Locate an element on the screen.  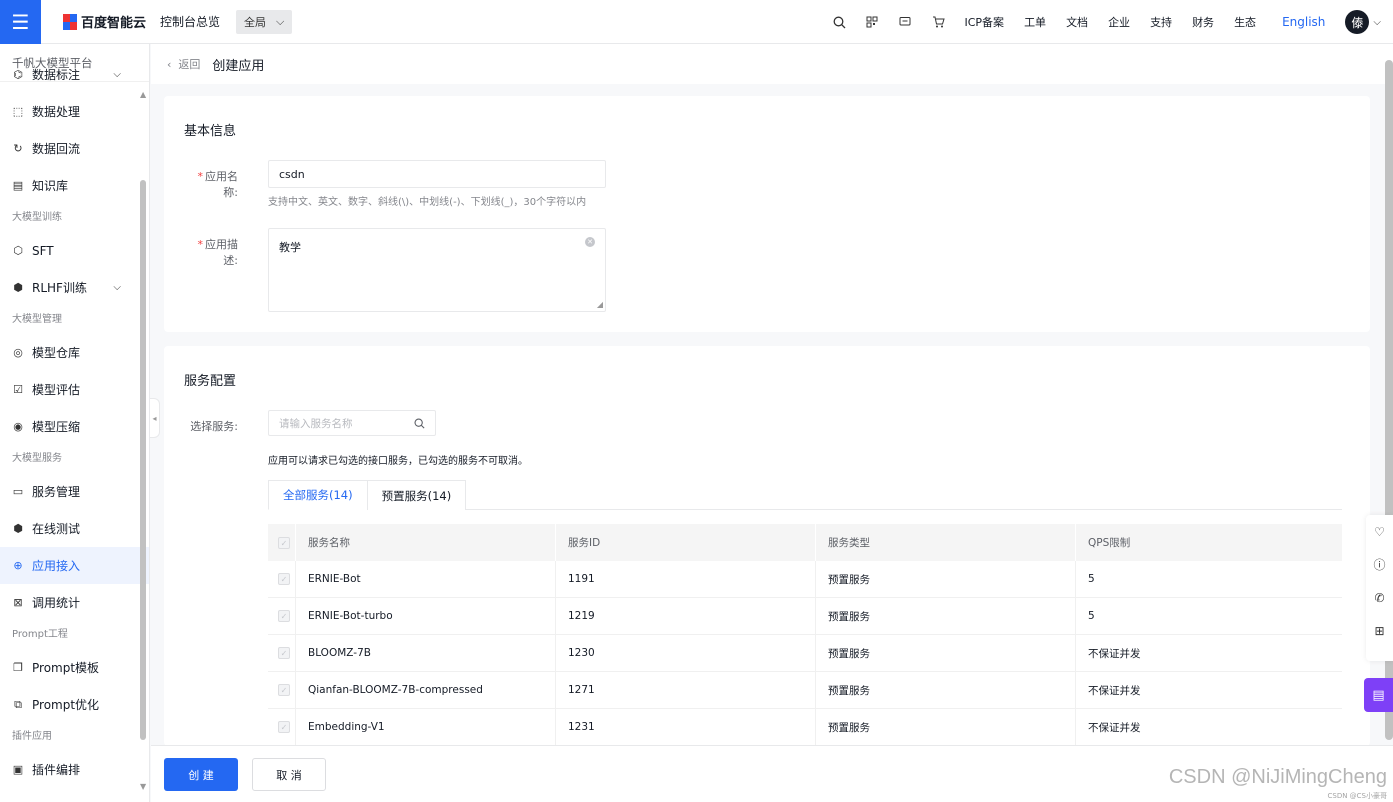
back-label: 返回 is located at coordinates (189, 64).